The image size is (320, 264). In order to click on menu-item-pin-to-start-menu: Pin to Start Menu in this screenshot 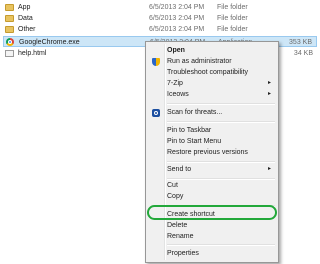, I will do `click(222, 141)`.